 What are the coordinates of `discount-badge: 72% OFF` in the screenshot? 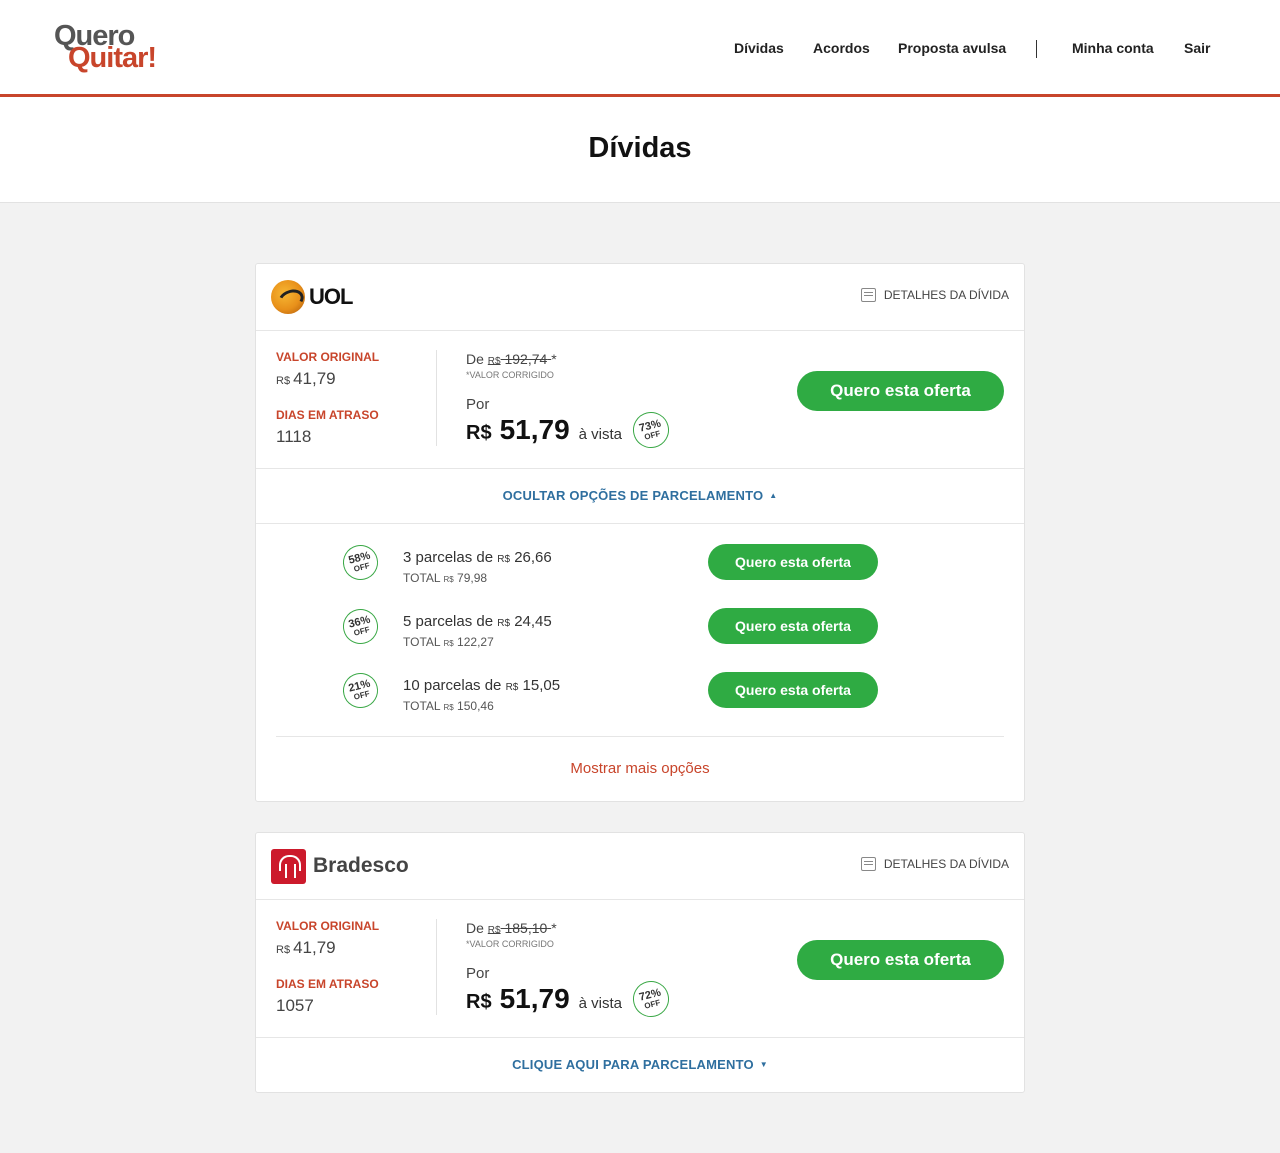 It's located at (651, 999).